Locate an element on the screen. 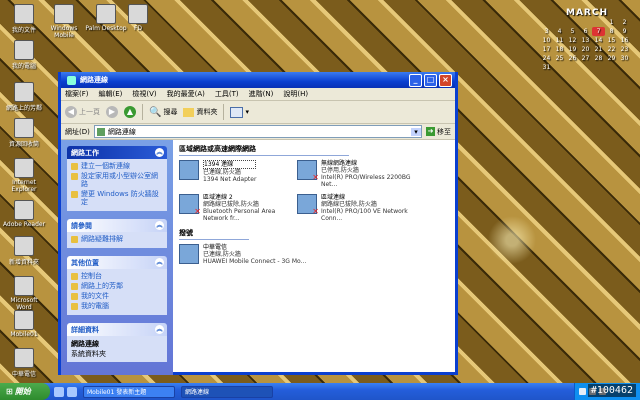 The image size is (640, 400). desktop-icon-label: Mobile01 is located at coordinates (24, 334).